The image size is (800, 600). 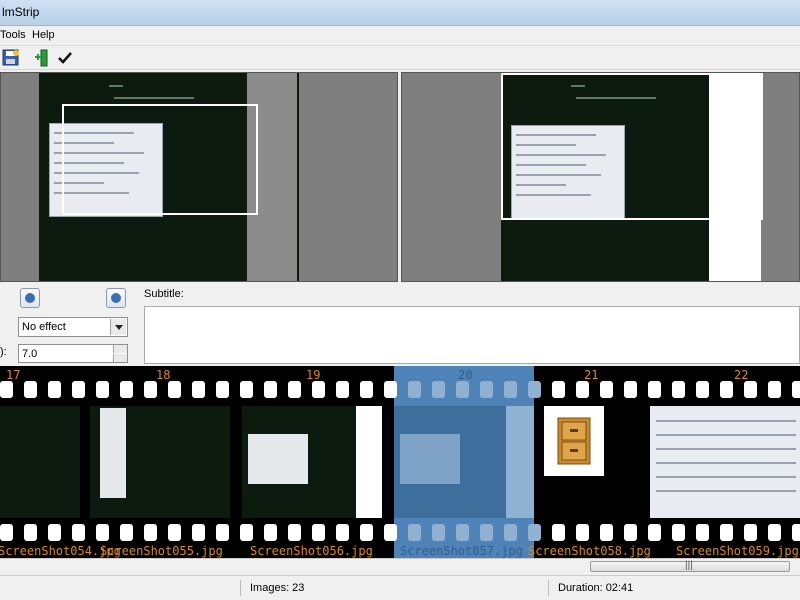 What do you see at coordinates (400, 587) in the screenshot?
I see `status-bar: Images: 23 Duration: 02:41` at bounding box center [400, 587].